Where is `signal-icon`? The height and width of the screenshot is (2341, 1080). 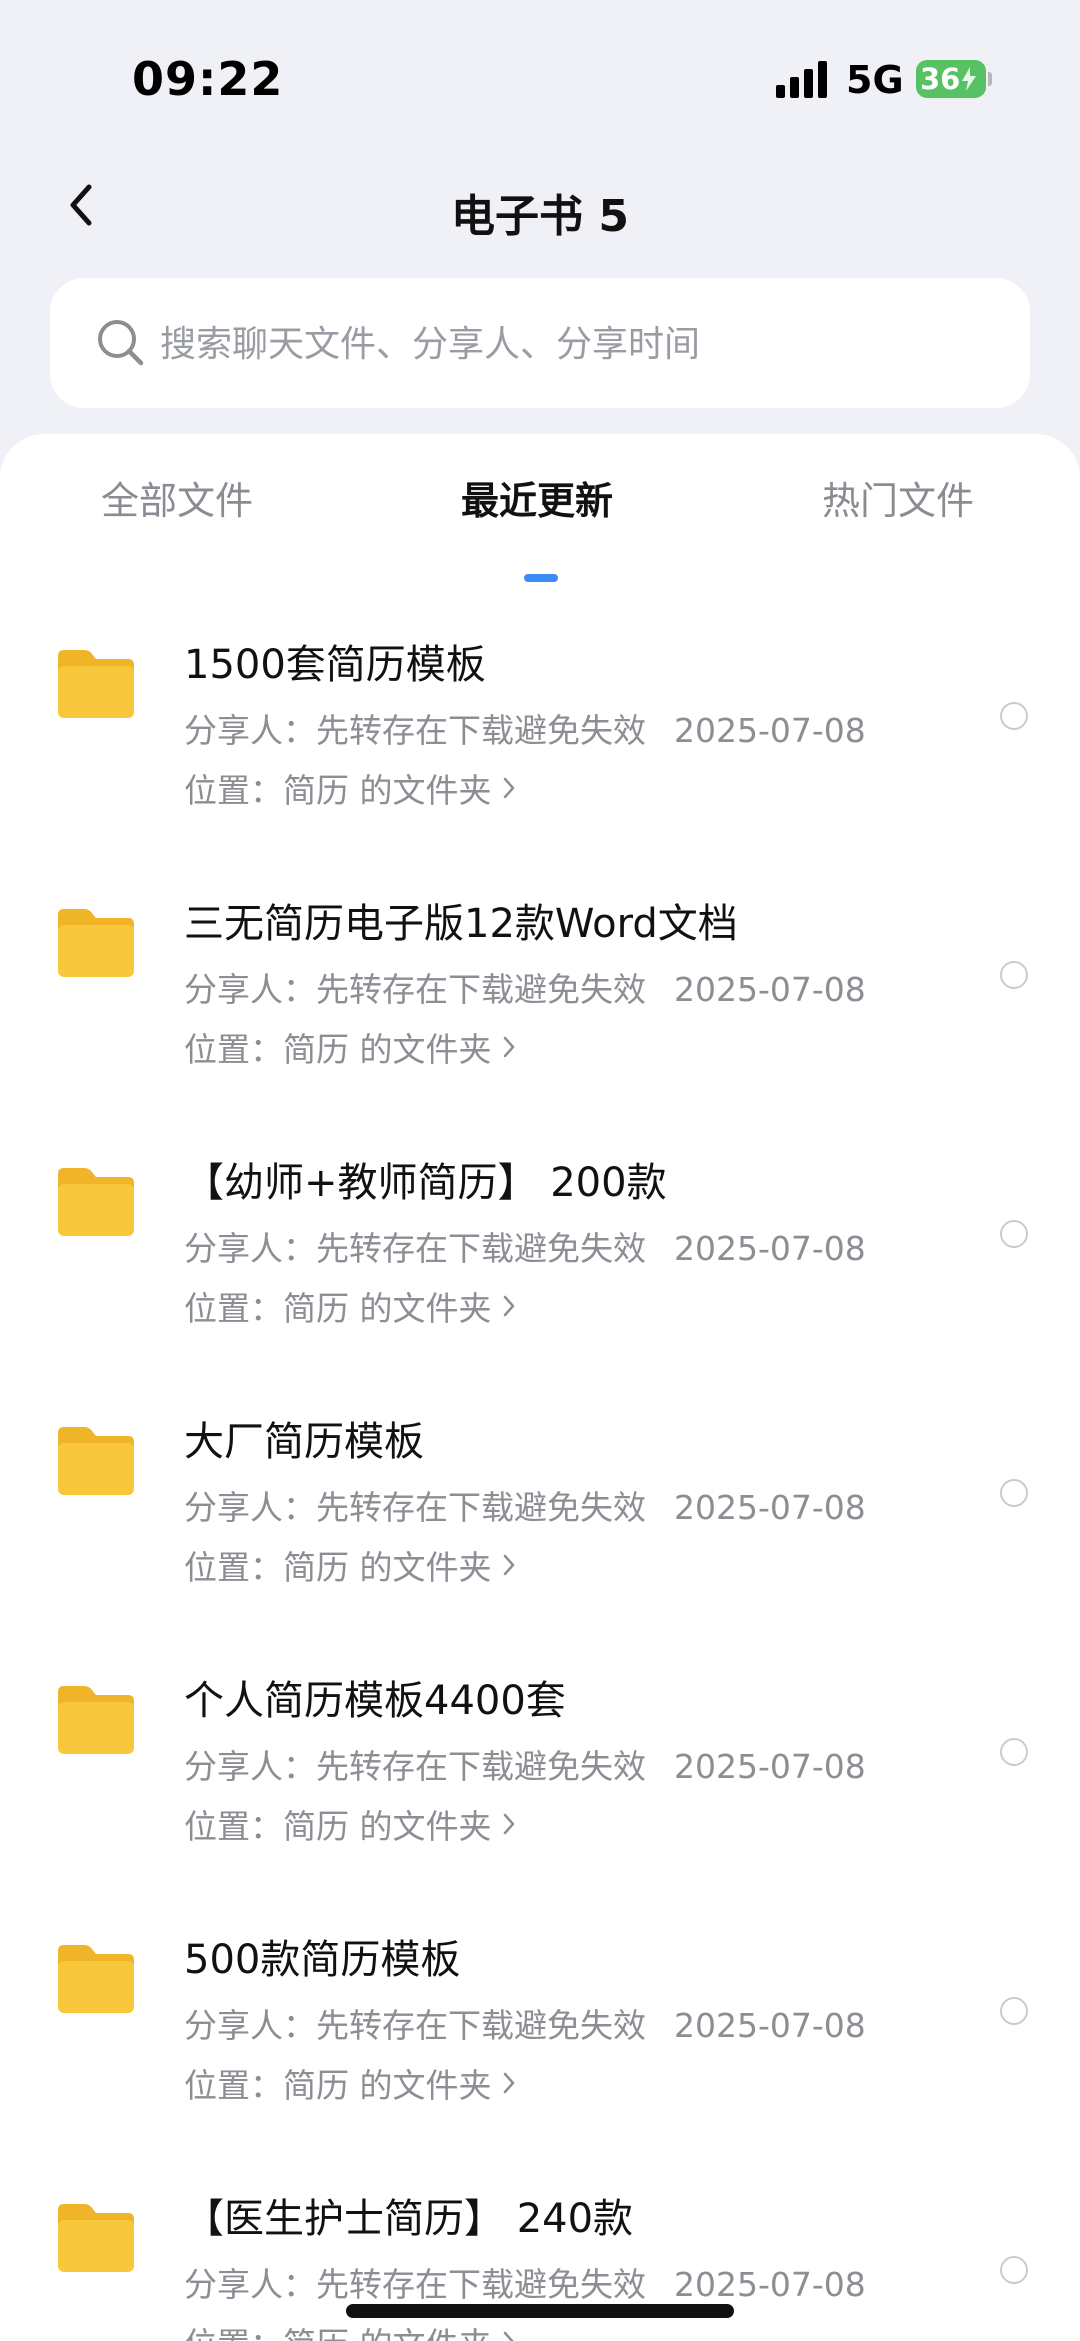
signal-icon is located at coordinates (803, 79).